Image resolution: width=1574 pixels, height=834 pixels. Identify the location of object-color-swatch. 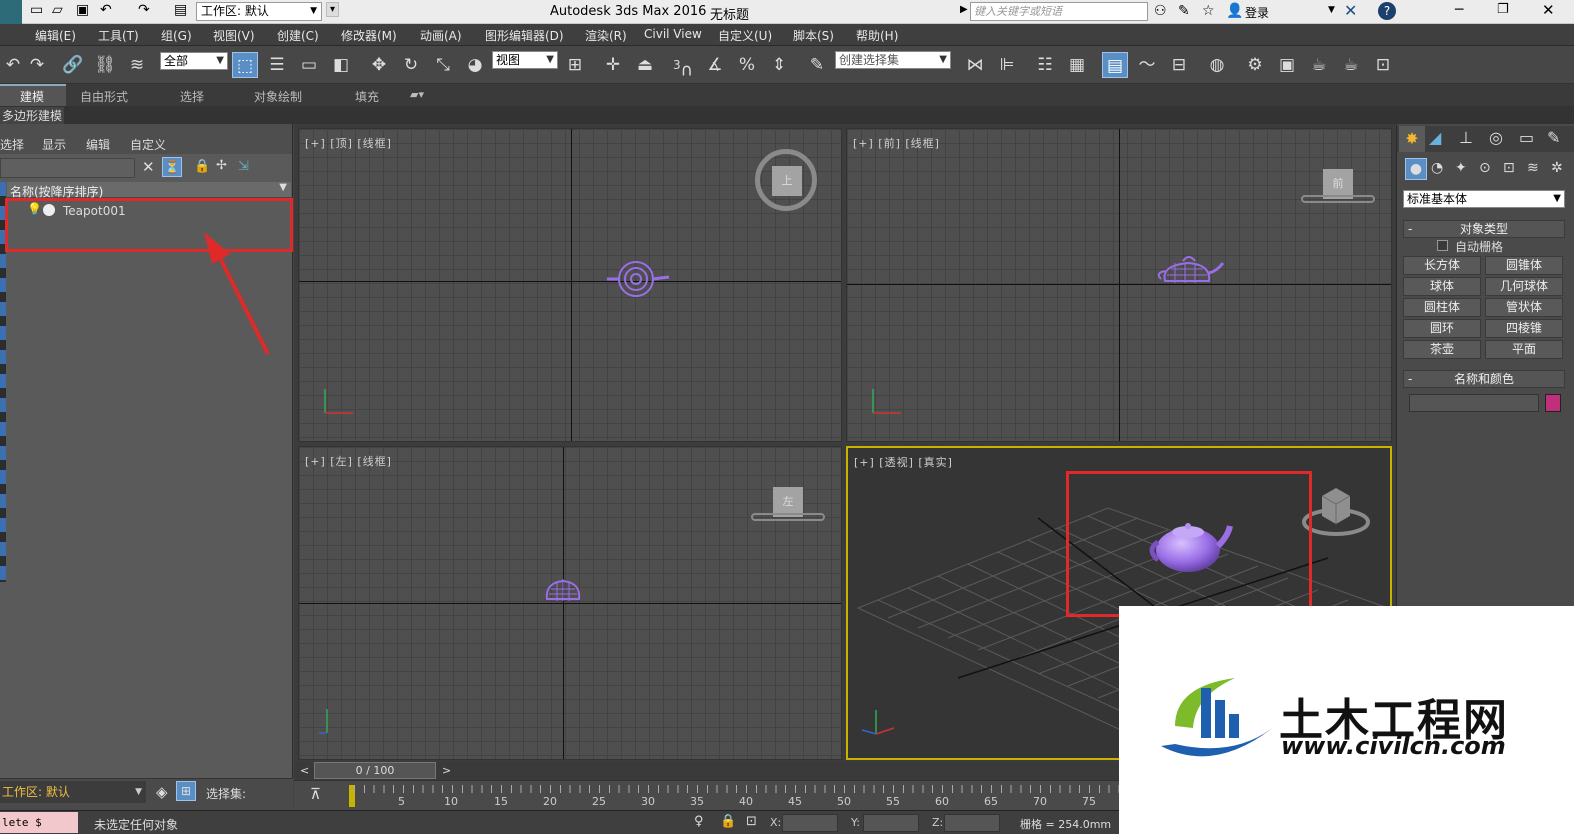
(1553, 403).